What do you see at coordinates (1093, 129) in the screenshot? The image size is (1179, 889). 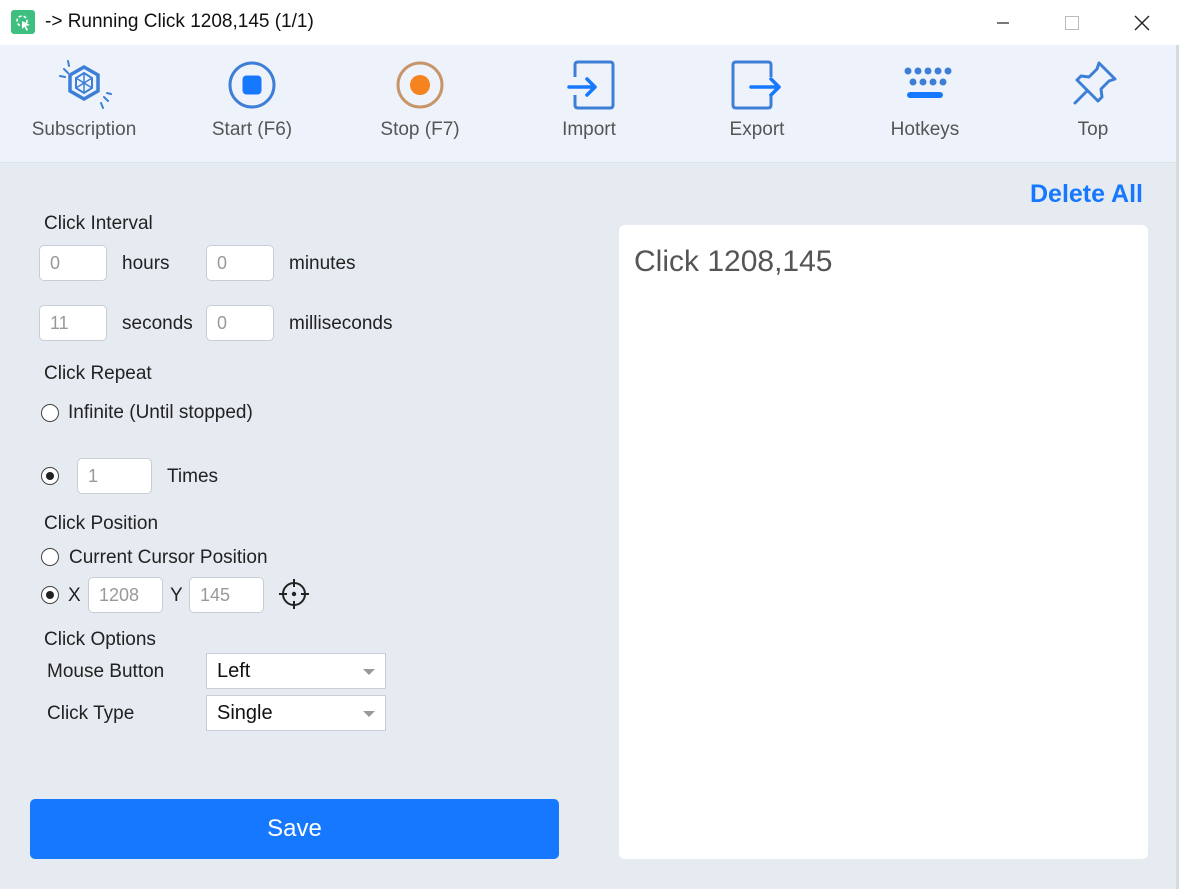 I see `top-label: Top` at bounding box center [1093, 129].